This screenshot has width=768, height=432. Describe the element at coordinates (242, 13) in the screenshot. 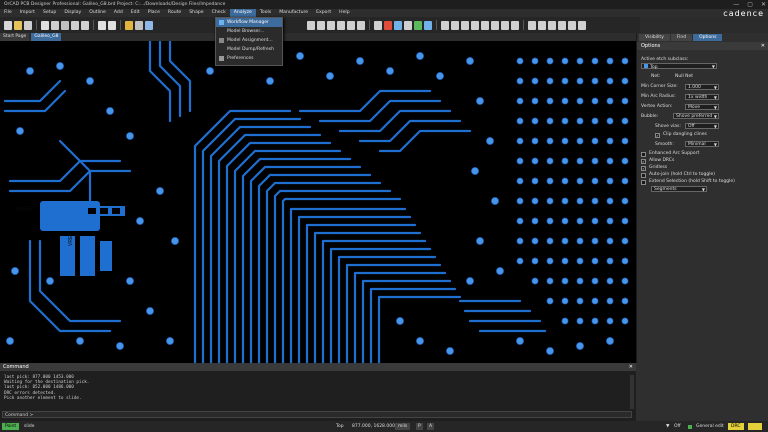

I see `menu-analyze: Analyze` at that location.